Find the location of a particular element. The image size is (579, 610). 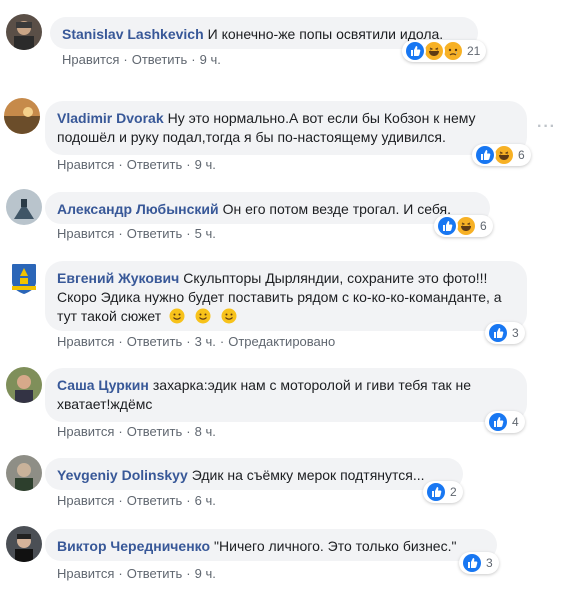

comment-actions: Нравится · Ответить · 3 ч. · Отредактировано is located at coordinates (196, 341).